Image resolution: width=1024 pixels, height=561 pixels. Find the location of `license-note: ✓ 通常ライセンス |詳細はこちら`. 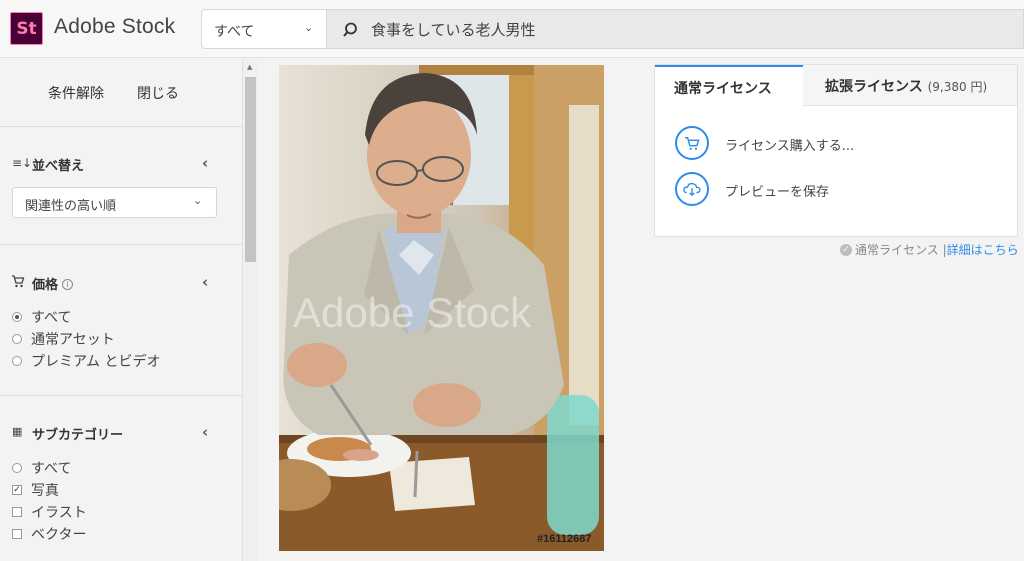

license-note: ✓ 通常ライセンス |詳細はこちら is located at coordinates (929, 249).